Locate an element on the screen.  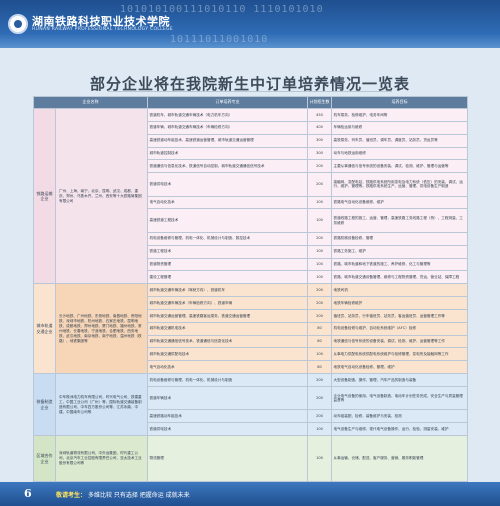
category-cell: 铁路运输企业 is located at coordinates (44, 196).